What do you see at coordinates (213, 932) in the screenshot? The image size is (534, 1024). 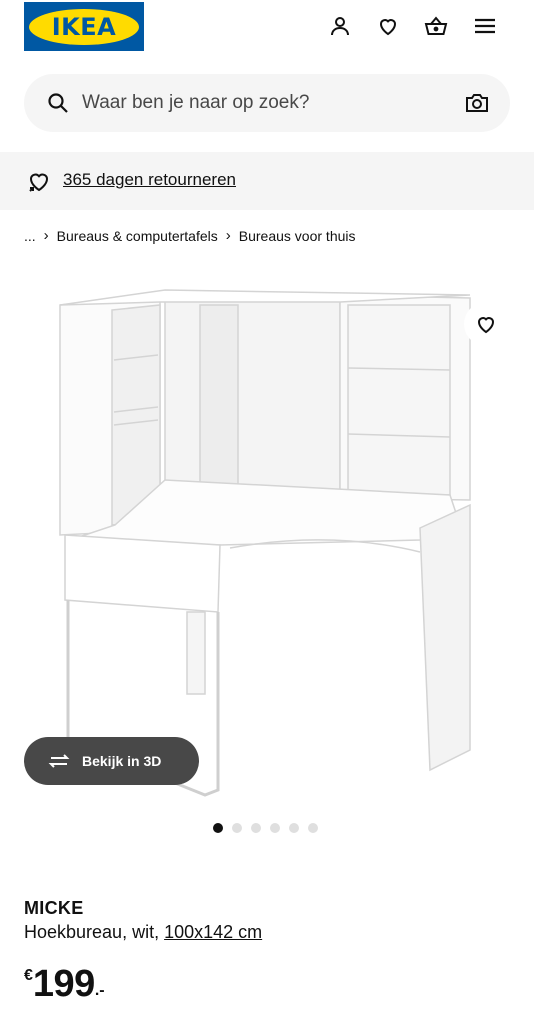 I see `product-dimensions-link: 100x142 cm` at bounding box center [213, 932].